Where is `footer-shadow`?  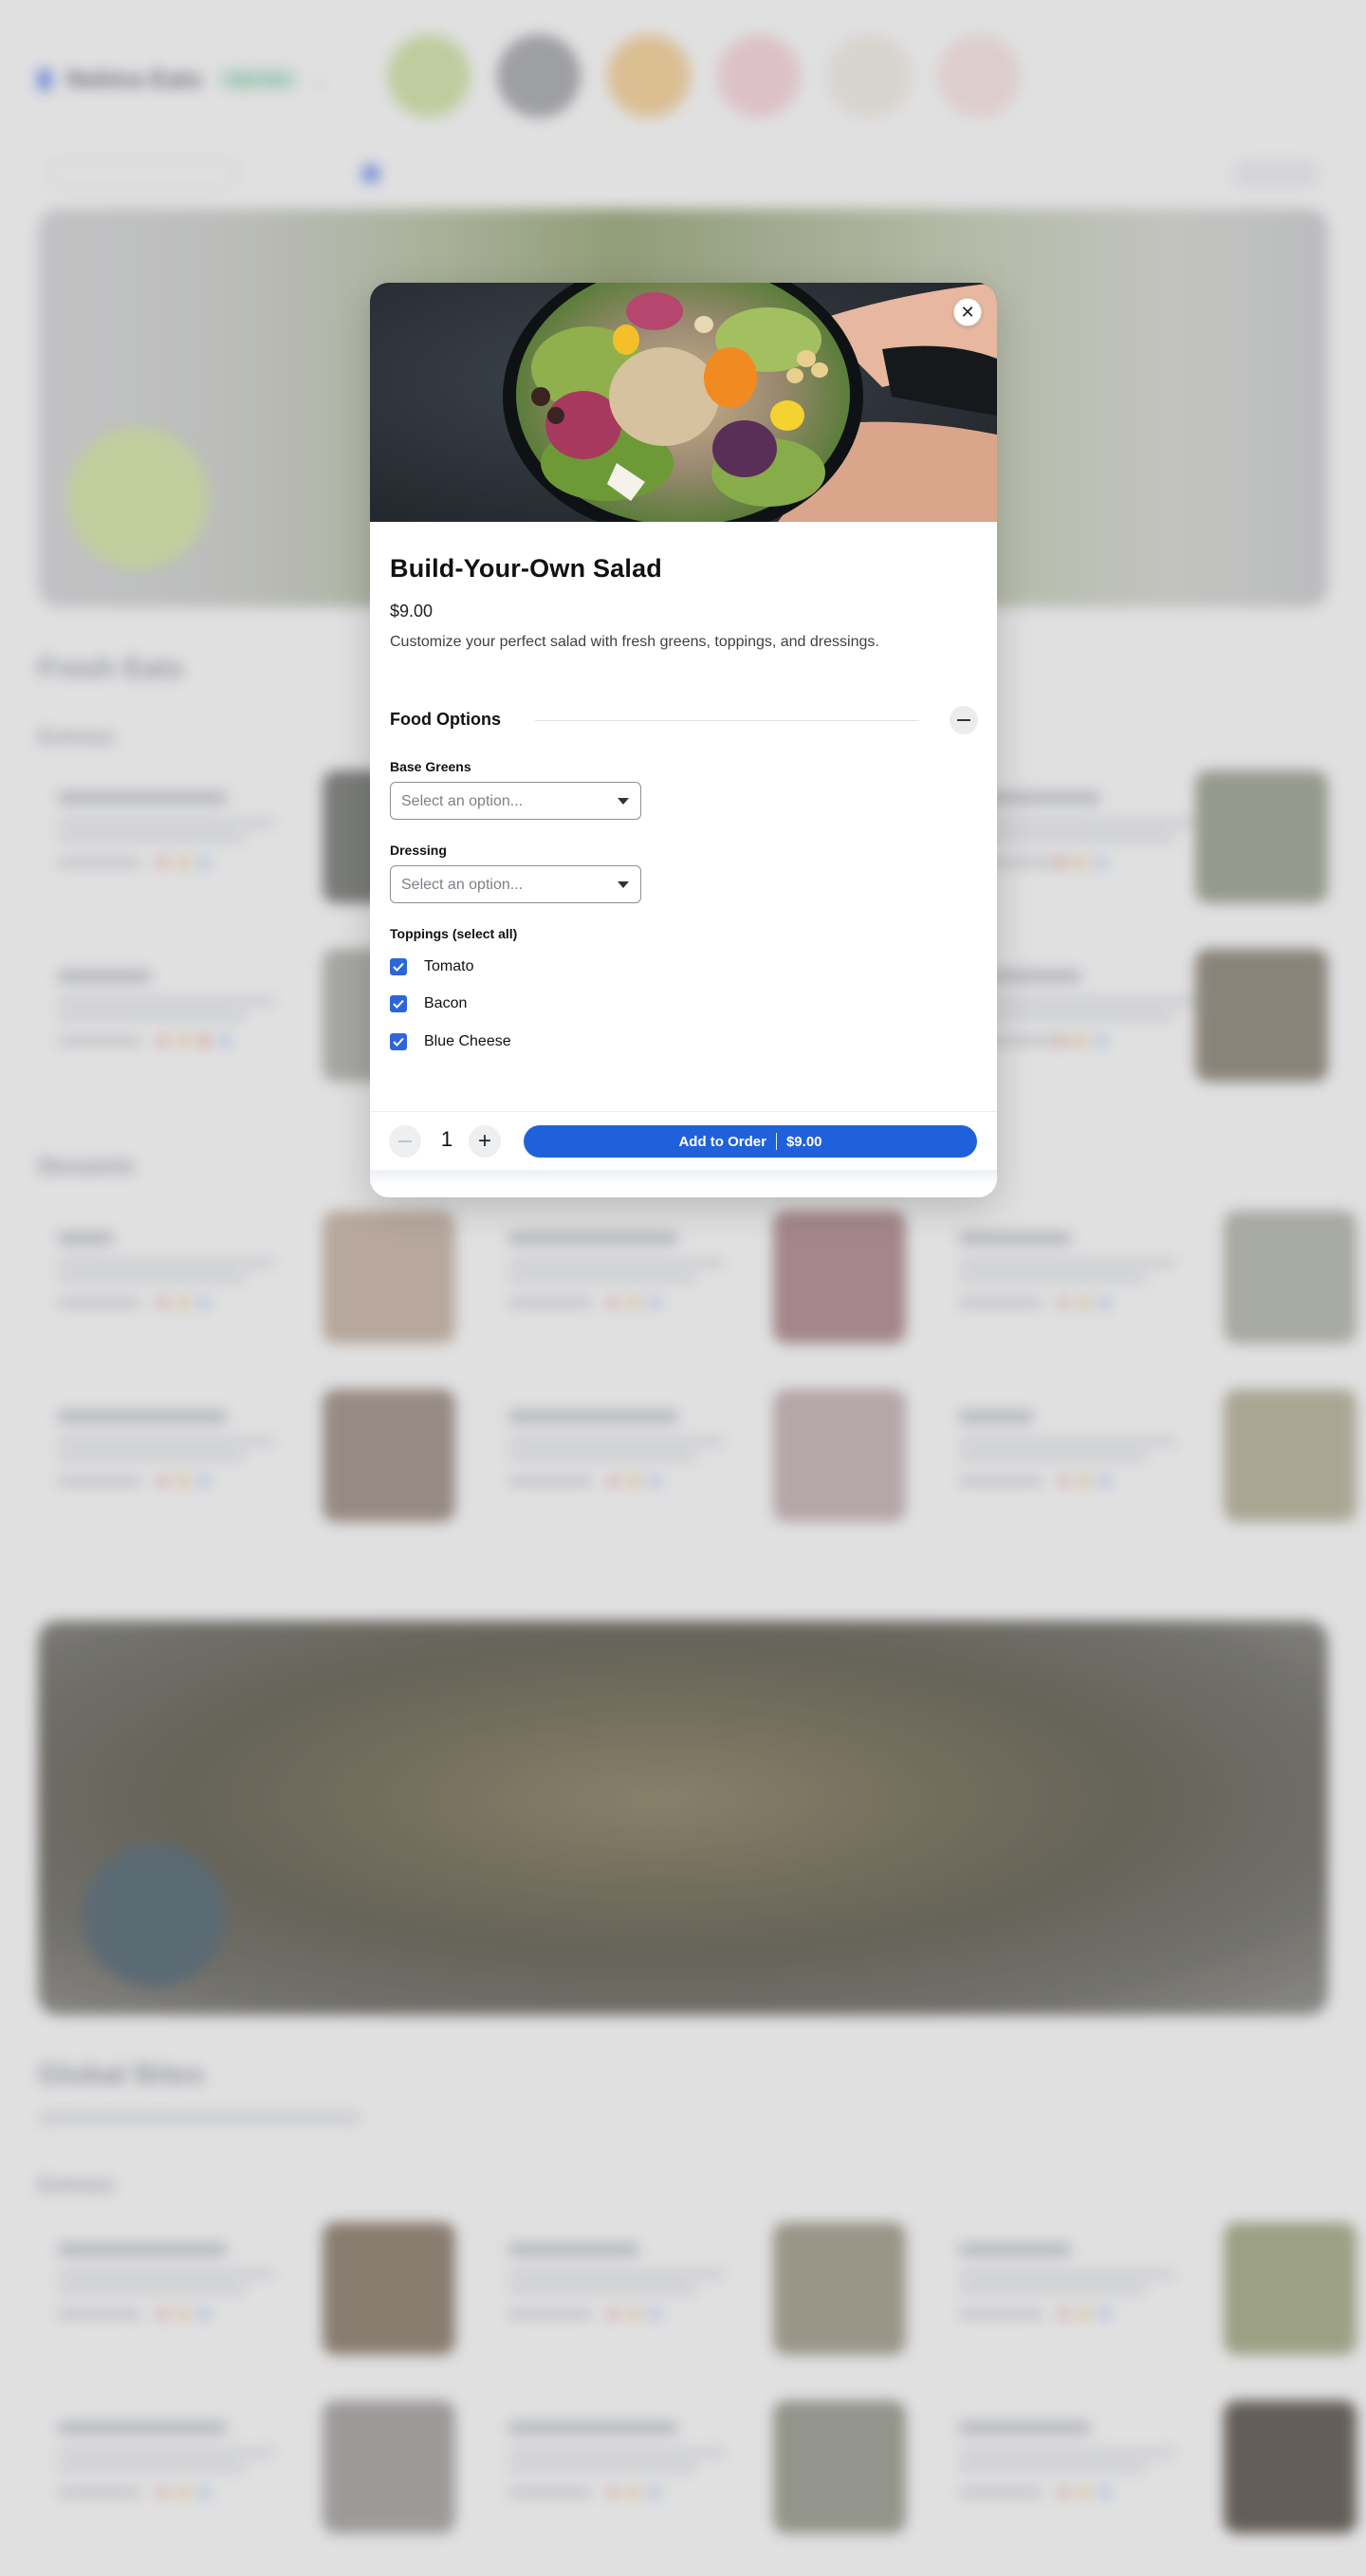
footer-shadow is located at coordinates (683, 1183).